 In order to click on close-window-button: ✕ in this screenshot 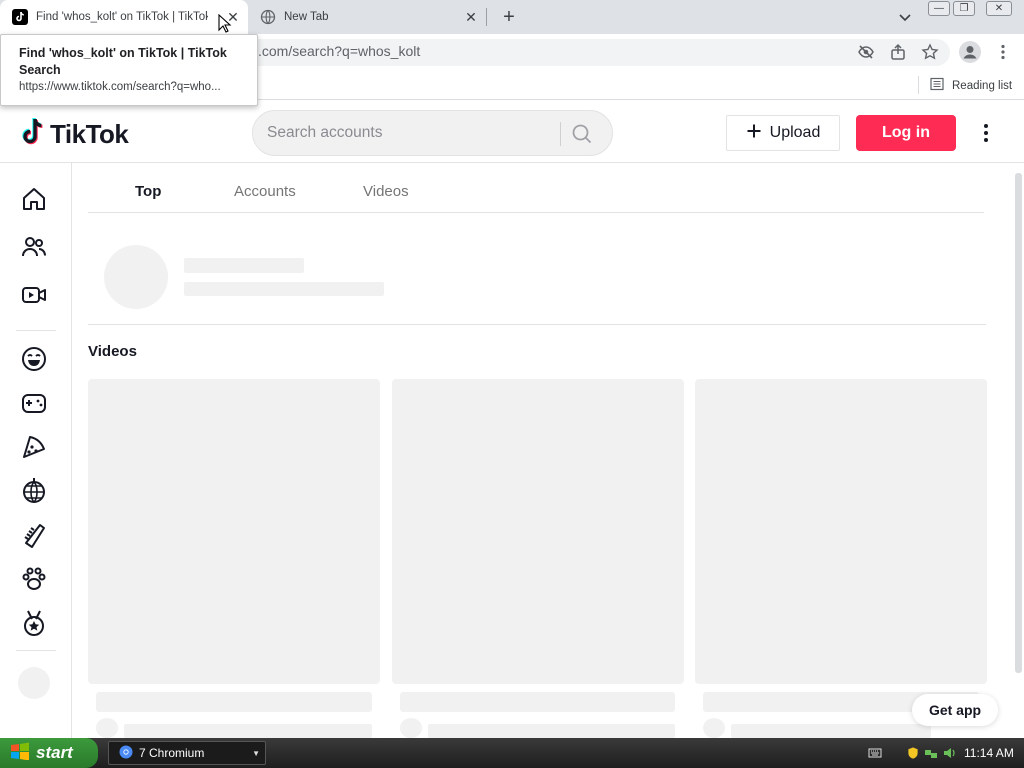, I will do `click(999, 8)`.